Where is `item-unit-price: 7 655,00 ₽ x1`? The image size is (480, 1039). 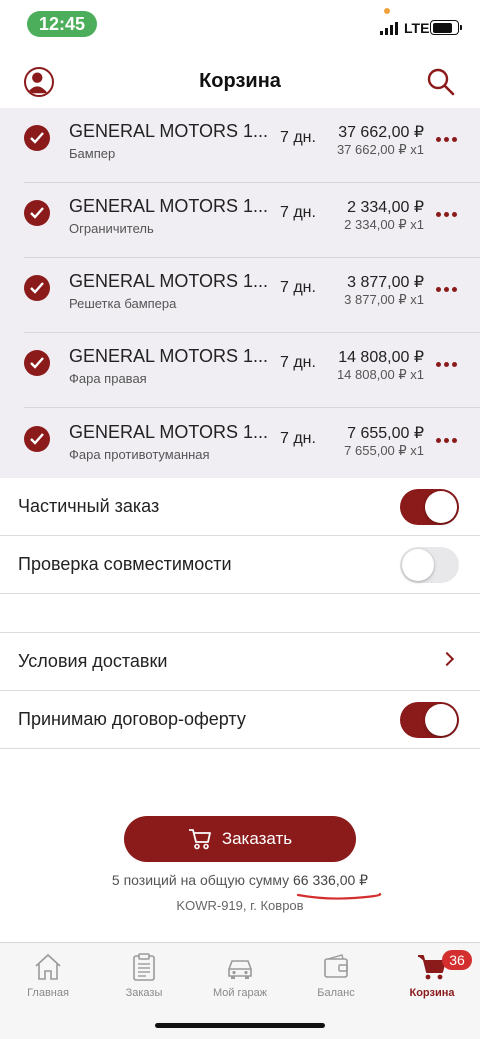 item-unit-price: 7 655,00 ₽ x1 is located at coordinates (384, 450).